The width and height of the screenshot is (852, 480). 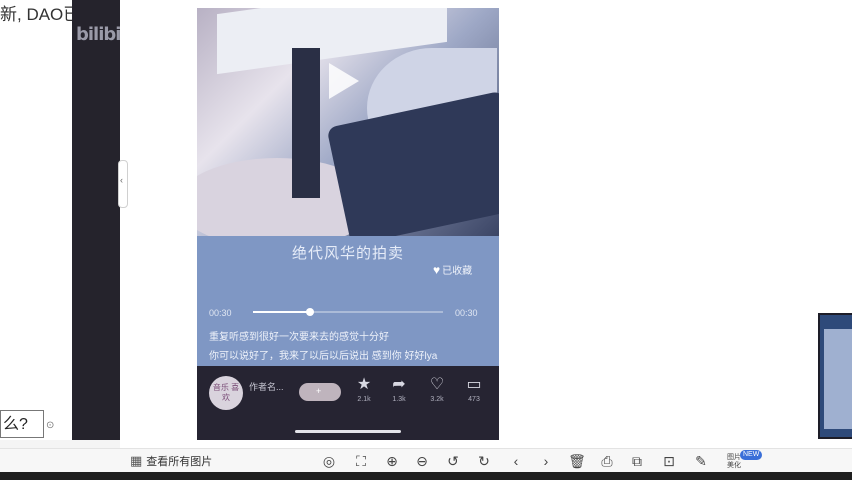 What do you see at coordinates (364, 384) in the screenshot?
I see `star-icon: ★` at bounding box center [364, 384].